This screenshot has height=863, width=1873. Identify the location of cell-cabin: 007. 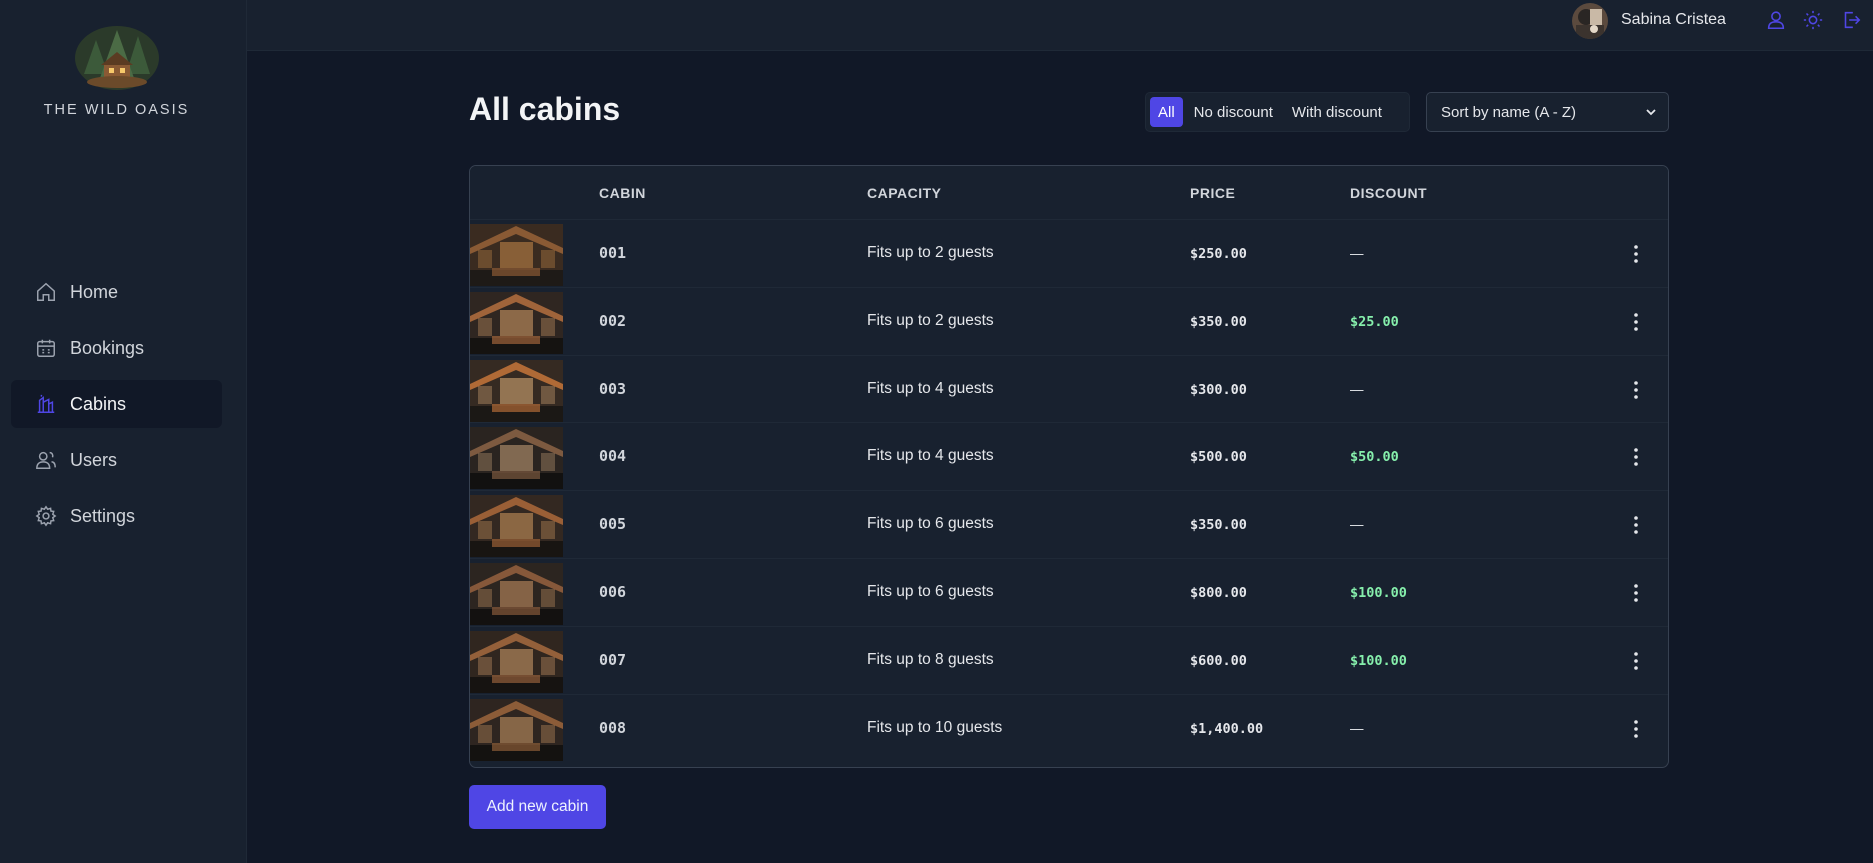
(613, 659).